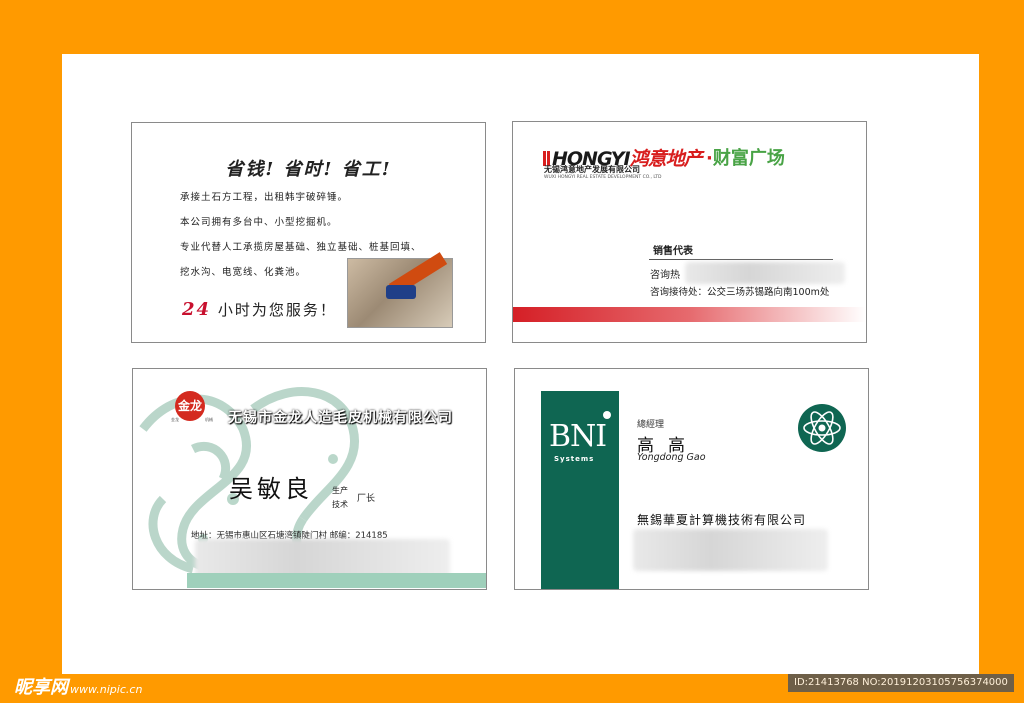 The height and width of the screenshot is (703, 1024). I want to click on company-cn: 无锡鸿意地产发展有限公司, so click(592, 169).